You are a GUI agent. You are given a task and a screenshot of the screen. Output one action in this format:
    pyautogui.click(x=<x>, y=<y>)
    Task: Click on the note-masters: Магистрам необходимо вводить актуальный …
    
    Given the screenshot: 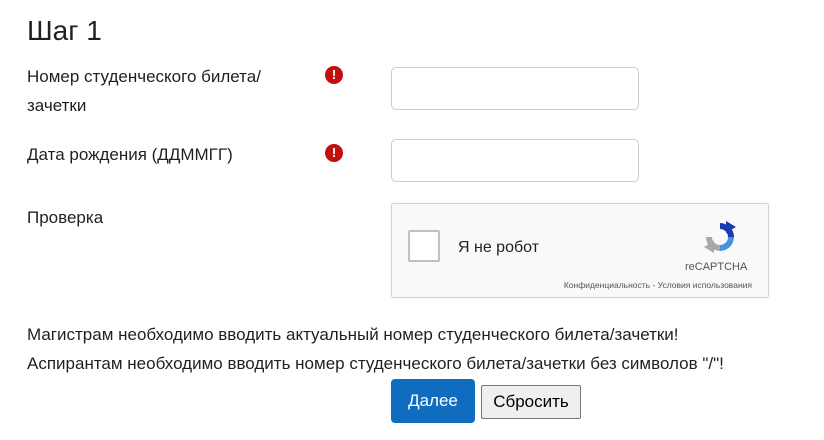 What is the action you would take?
    pyautogui.click(x=353, y=334)
    